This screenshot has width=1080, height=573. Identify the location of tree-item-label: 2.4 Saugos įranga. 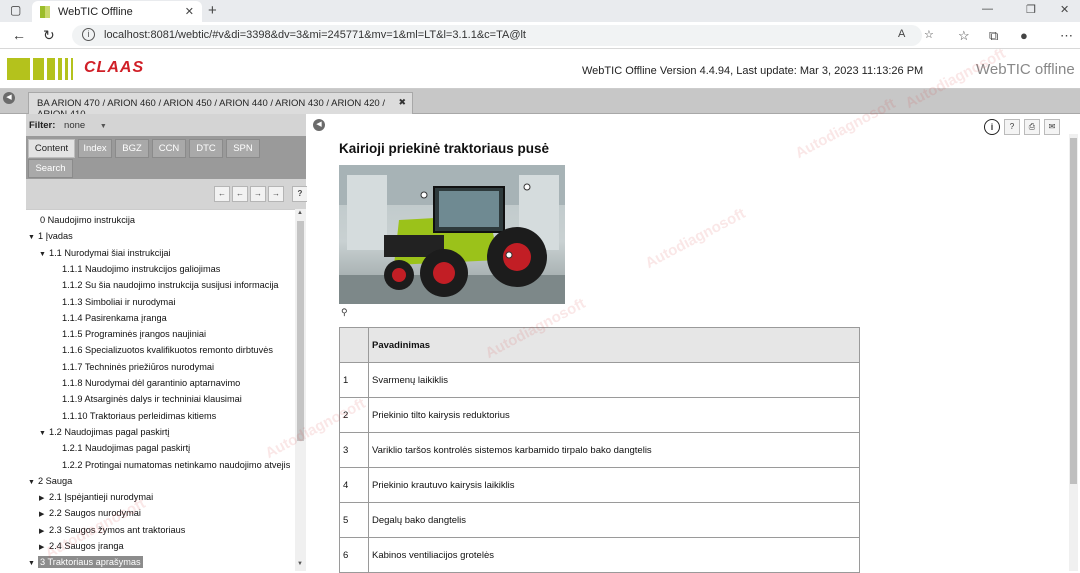
(86, 546).